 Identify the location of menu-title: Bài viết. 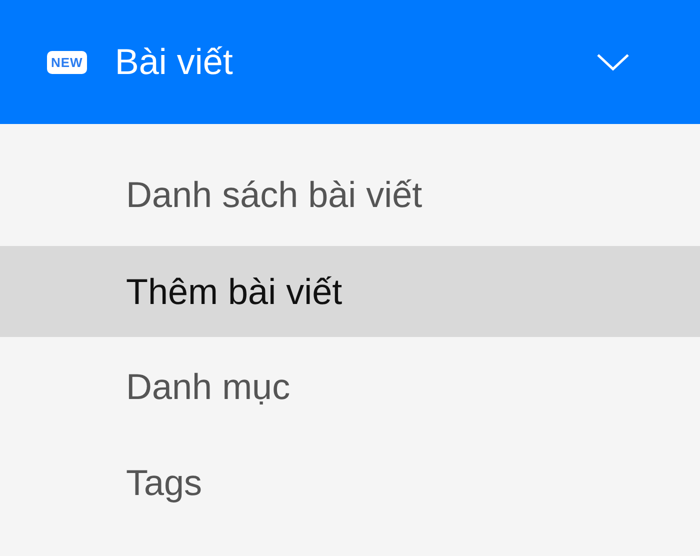
(173, 62).